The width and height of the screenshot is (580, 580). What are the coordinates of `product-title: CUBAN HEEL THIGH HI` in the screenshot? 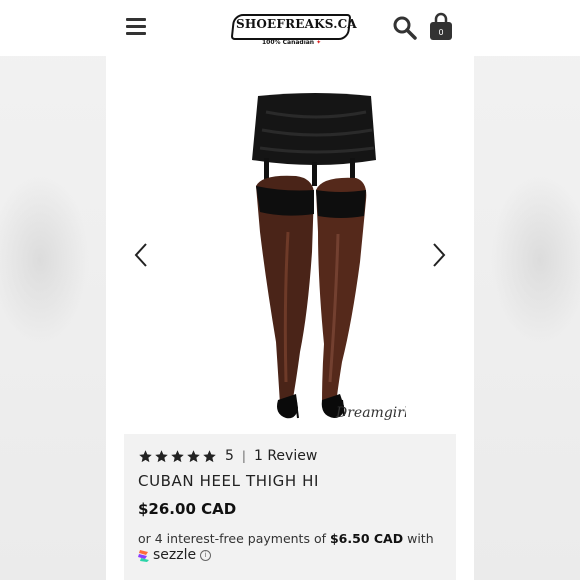 It's located at (228, 481).